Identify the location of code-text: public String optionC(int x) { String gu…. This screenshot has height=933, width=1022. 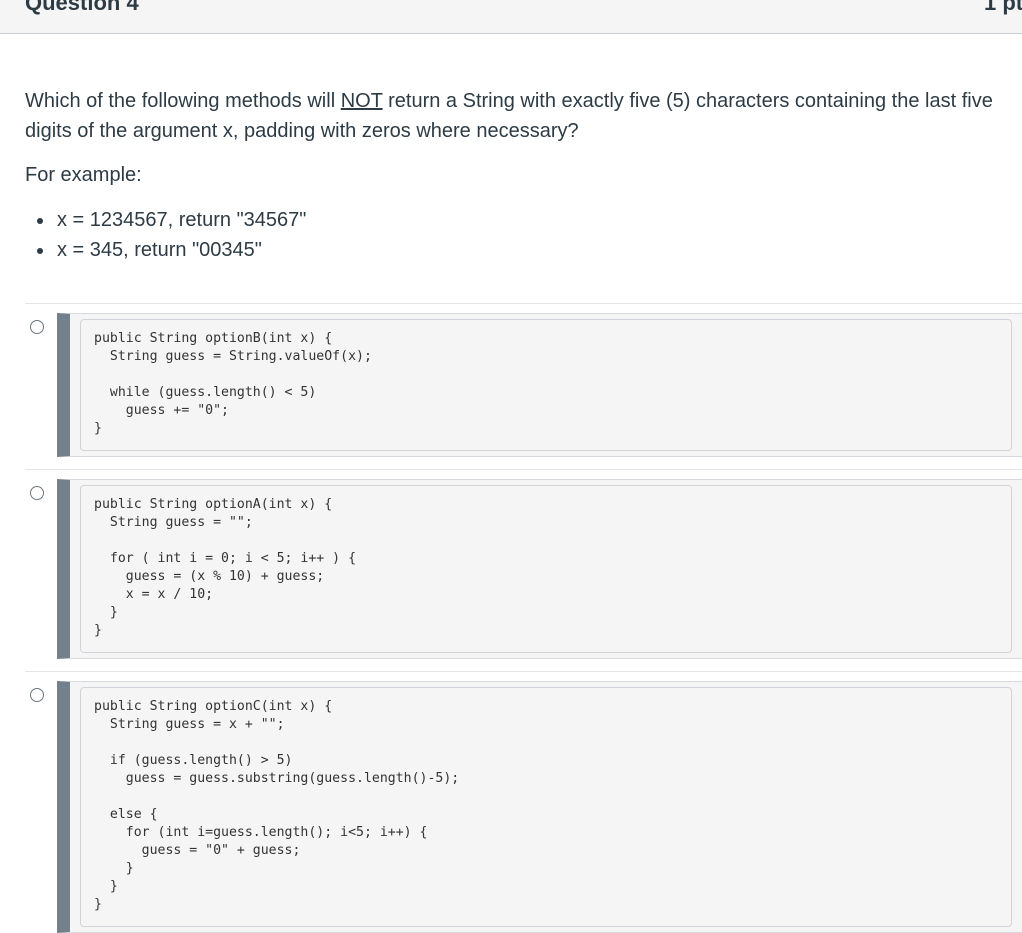
(277, 805).